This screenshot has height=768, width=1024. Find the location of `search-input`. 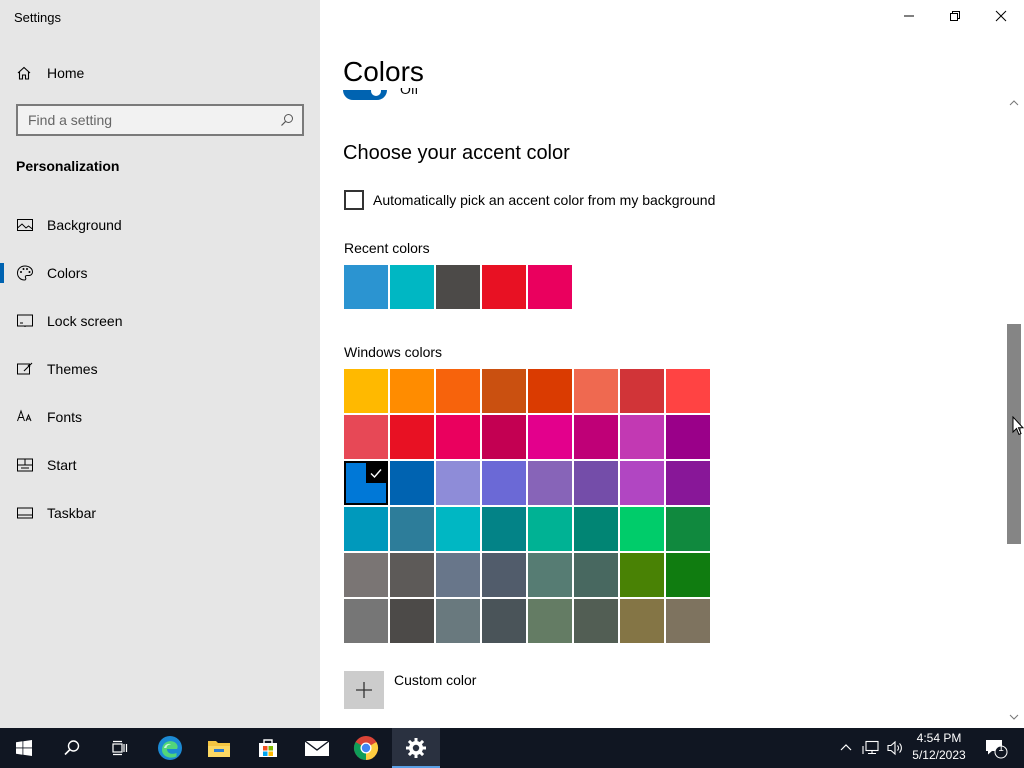

search-input is located at coordinates (148, 120).